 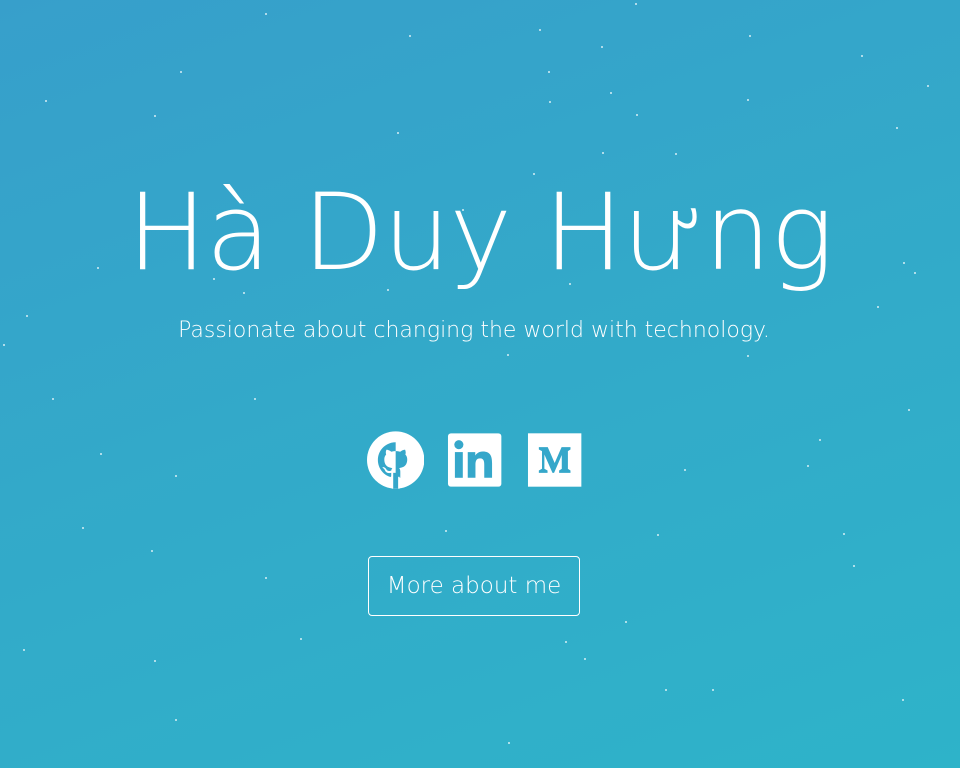 I want to click on linkedin-link, so click(x=474, y=460).